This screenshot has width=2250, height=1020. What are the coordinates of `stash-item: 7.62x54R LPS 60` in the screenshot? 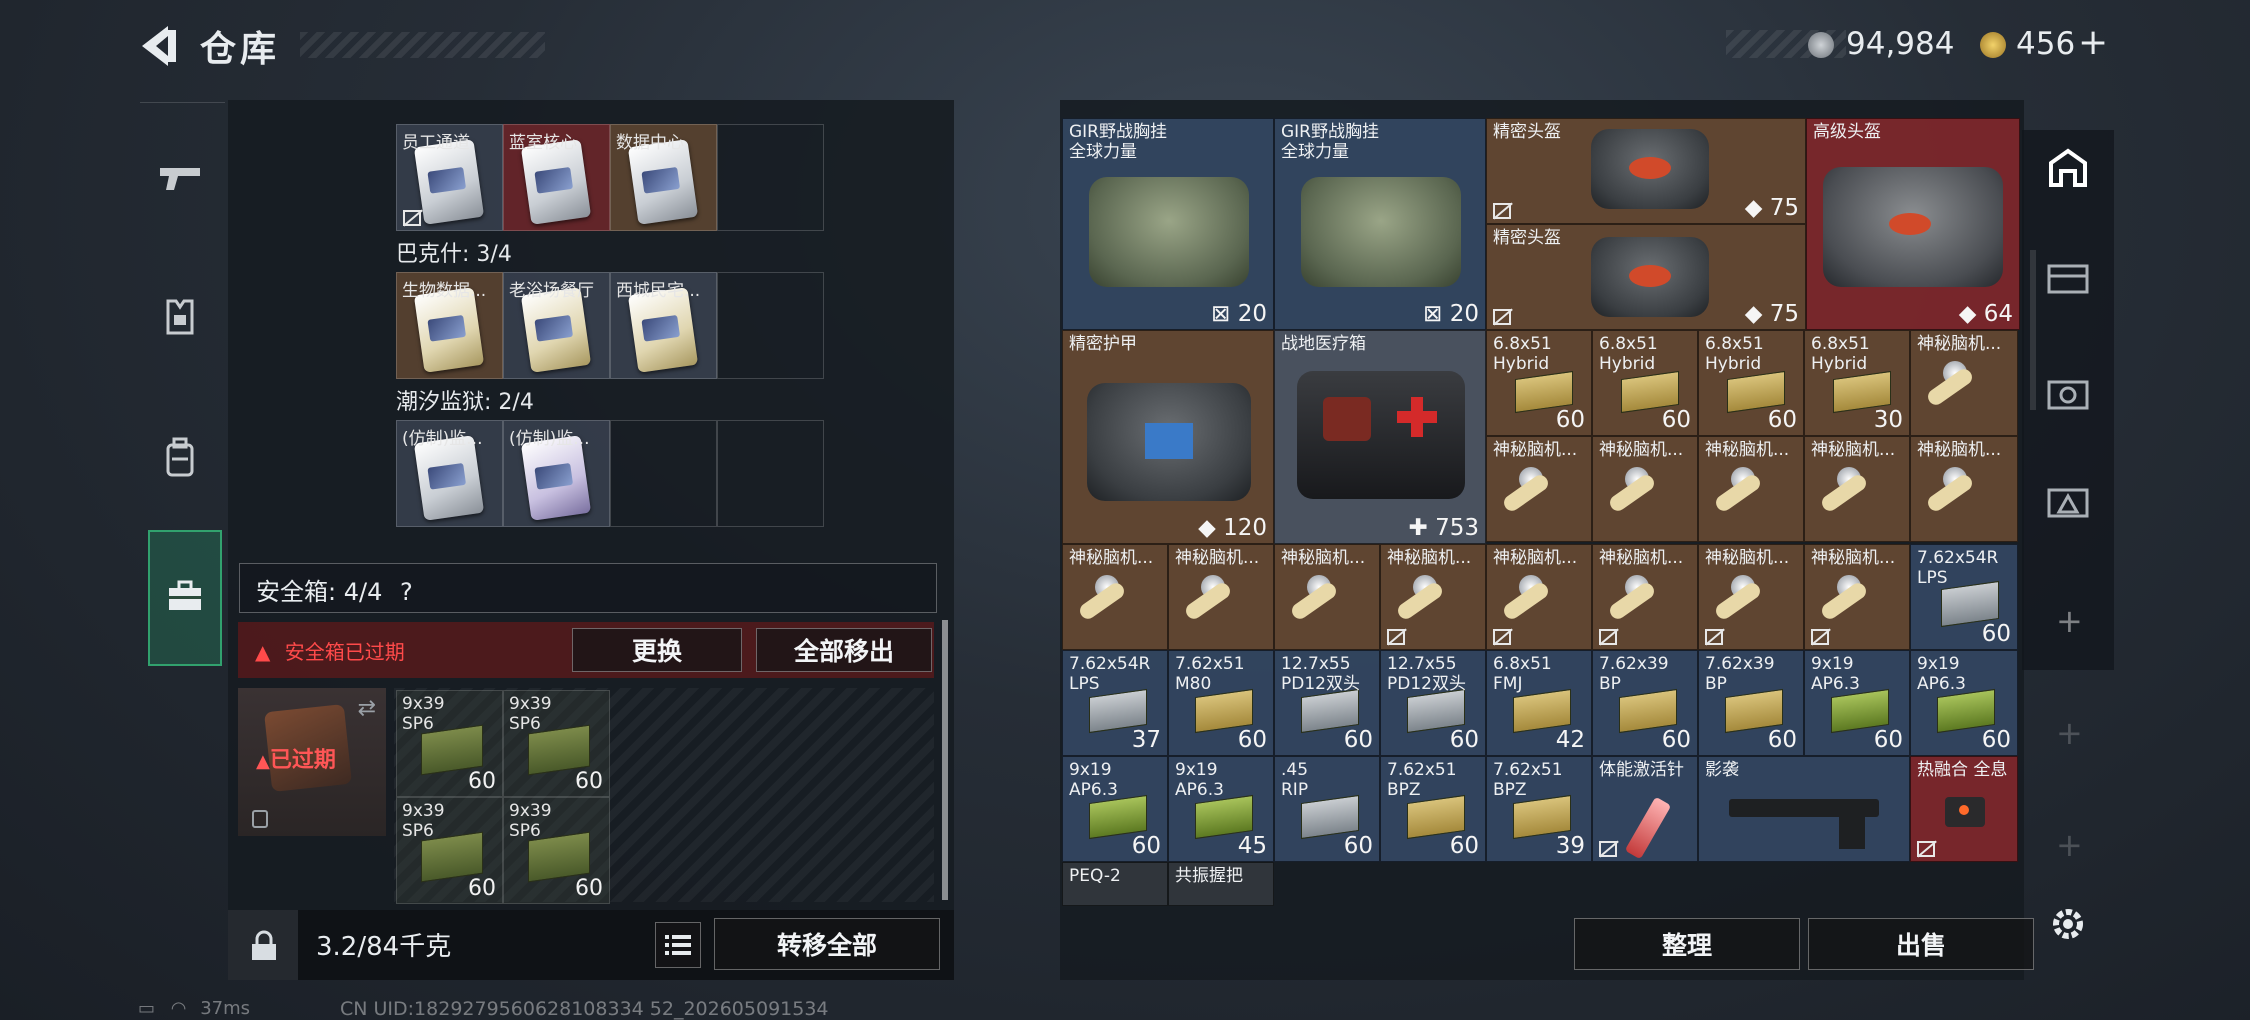 It's located at (1964, 597).